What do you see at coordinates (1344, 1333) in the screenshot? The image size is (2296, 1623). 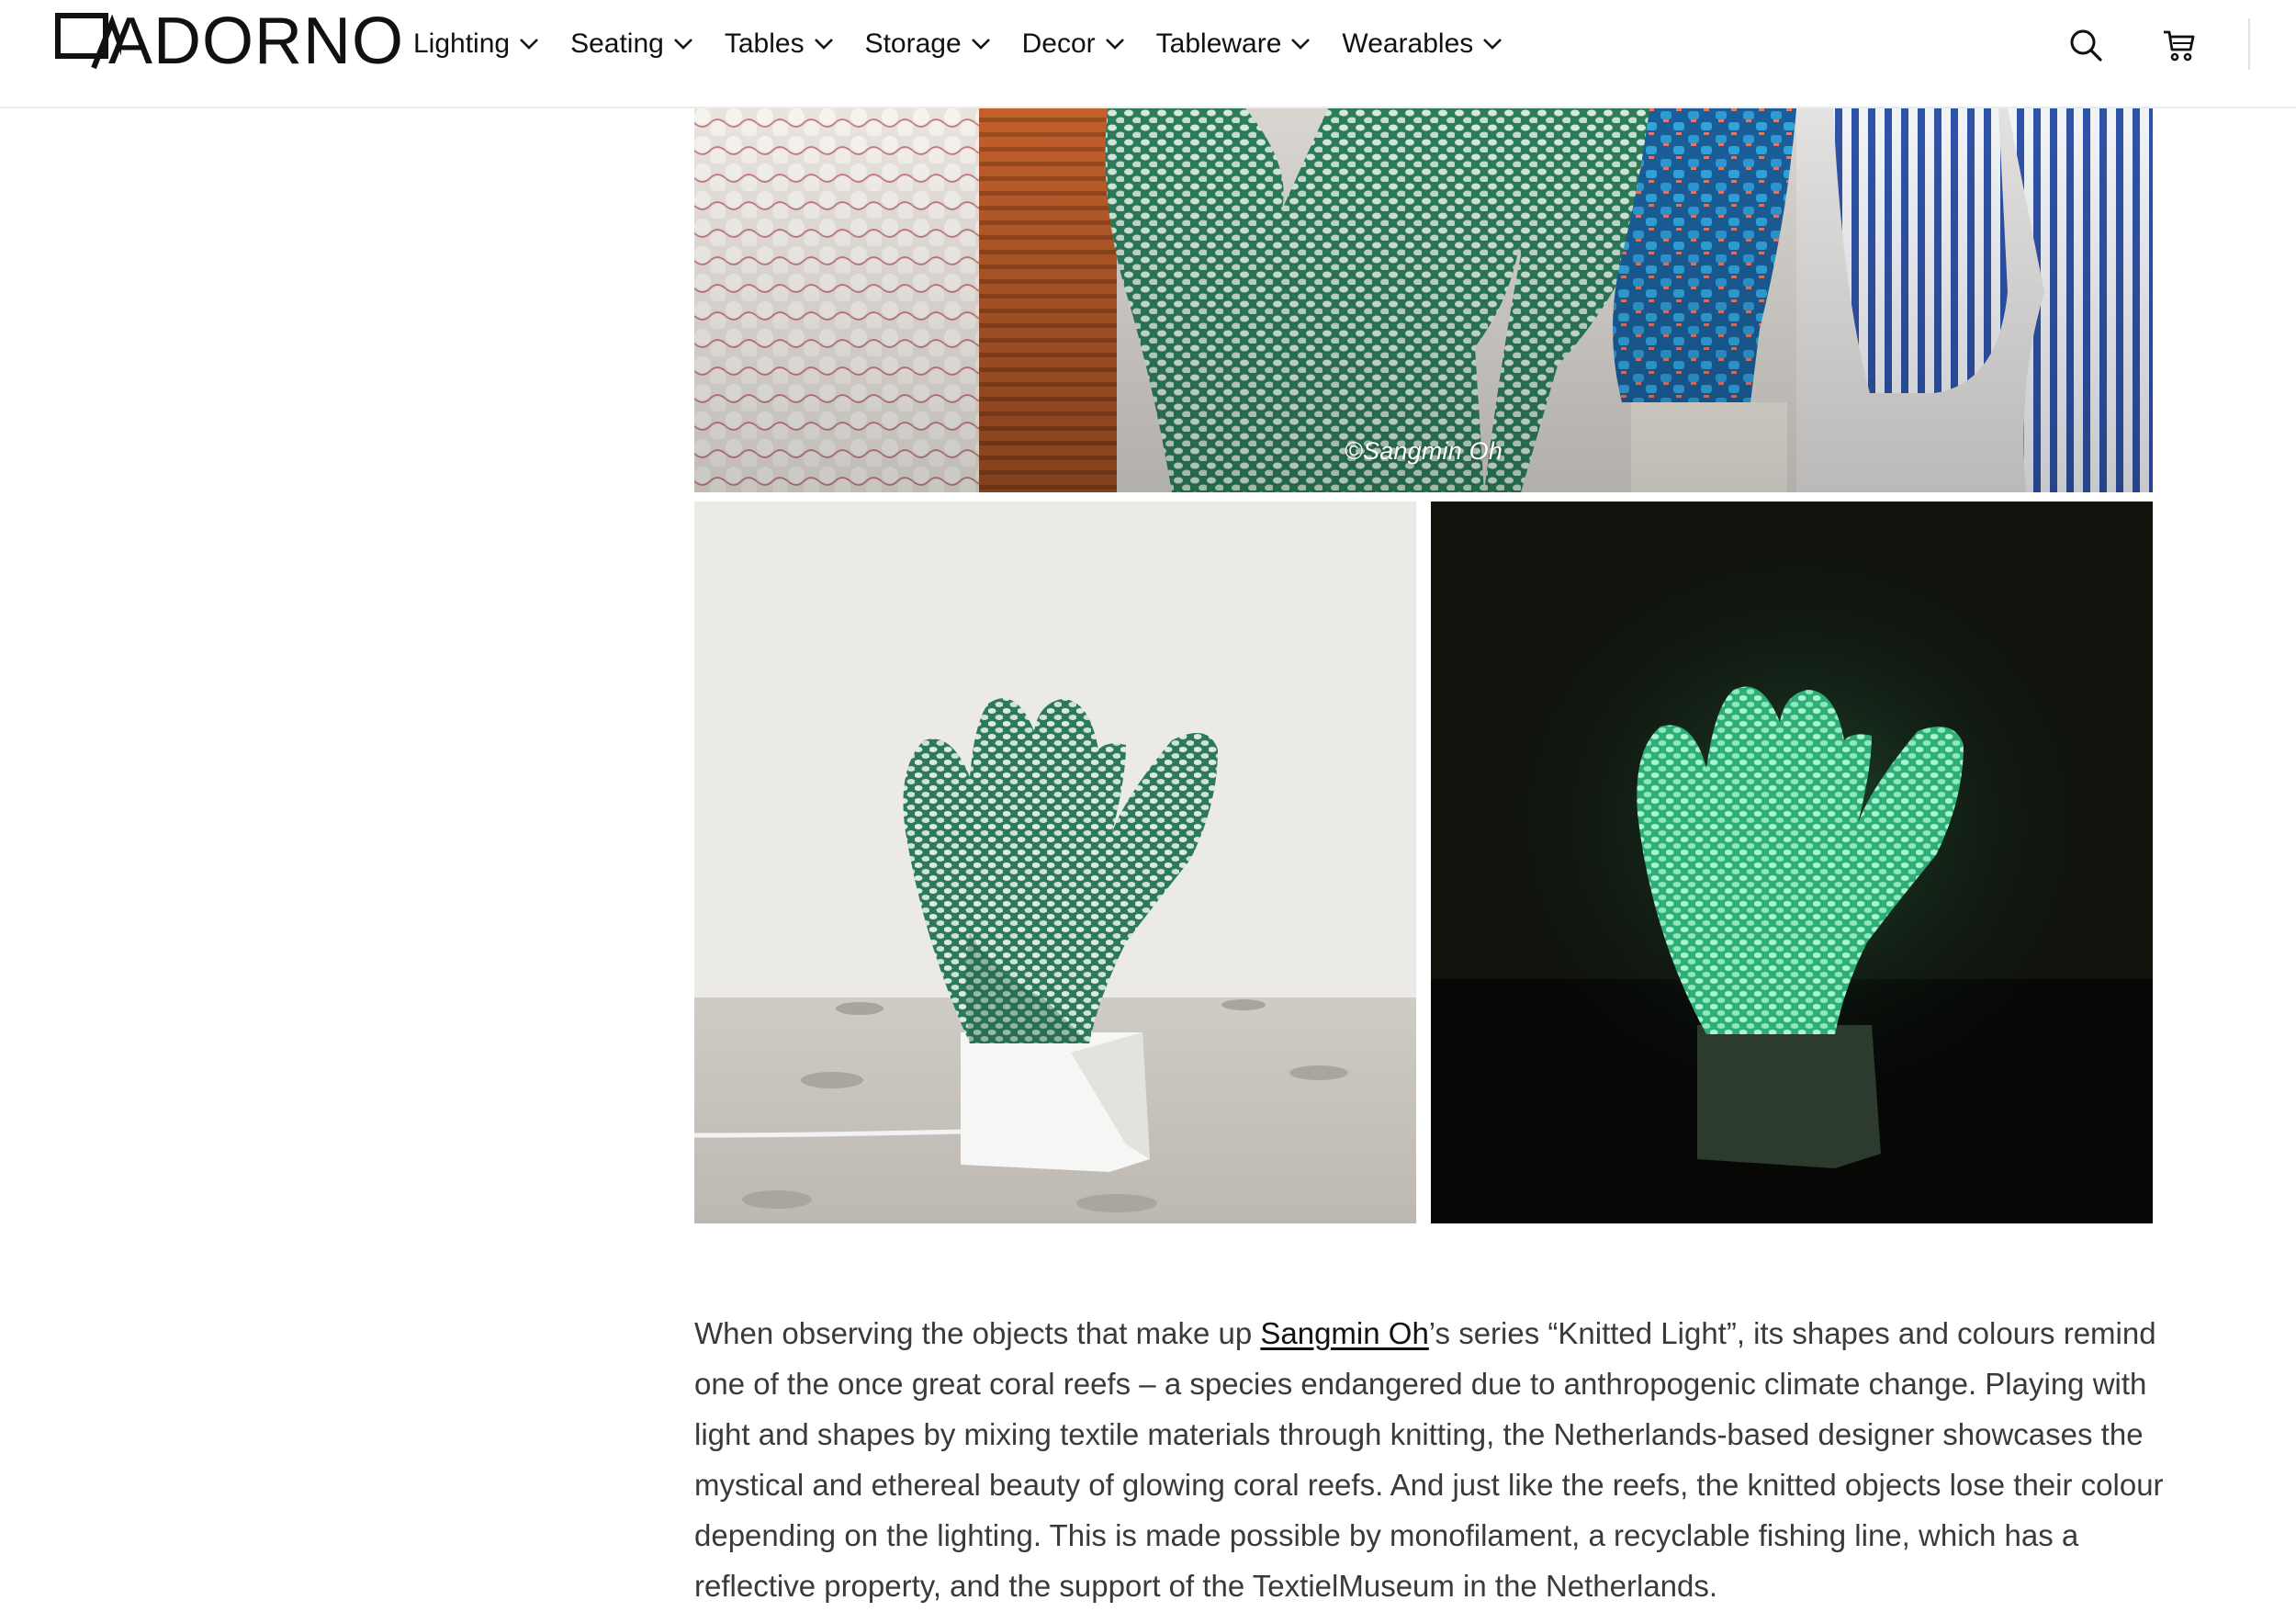 I see `designer-link: Sangmin Oh` at bounding box center [1344, 1333].